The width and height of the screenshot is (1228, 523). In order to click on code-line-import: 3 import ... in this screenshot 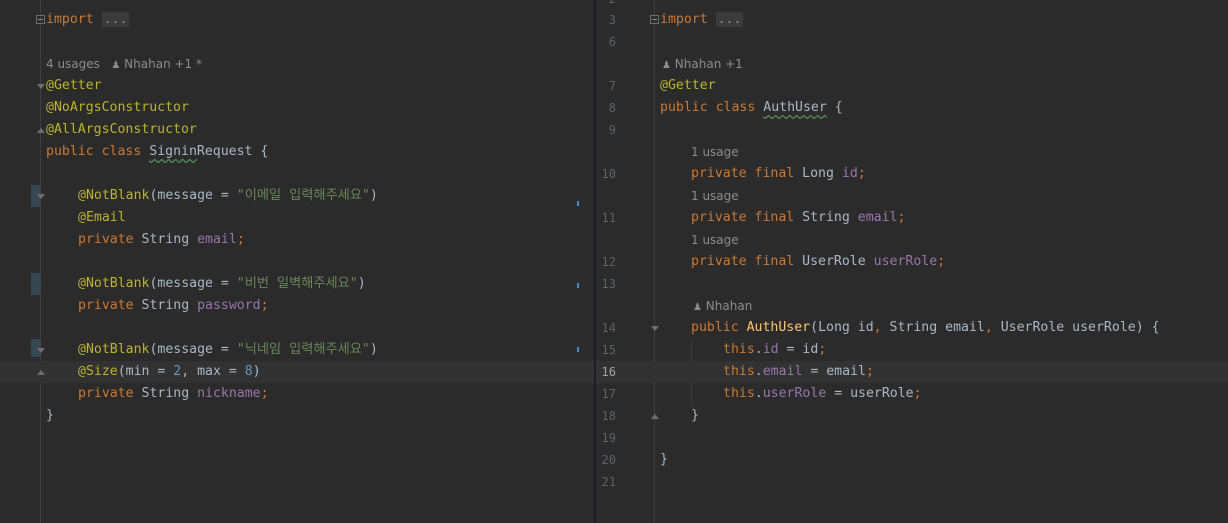, I will do `click(912, 20)`.